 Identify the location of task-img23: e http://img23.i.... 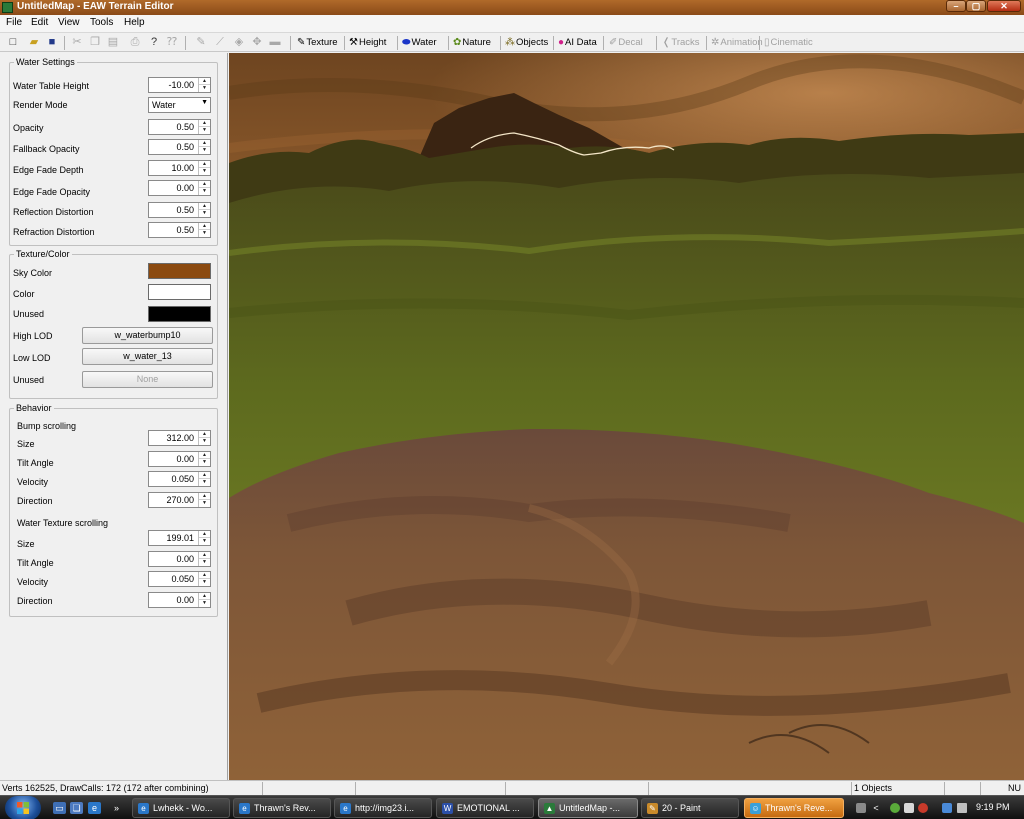
(383, 808).